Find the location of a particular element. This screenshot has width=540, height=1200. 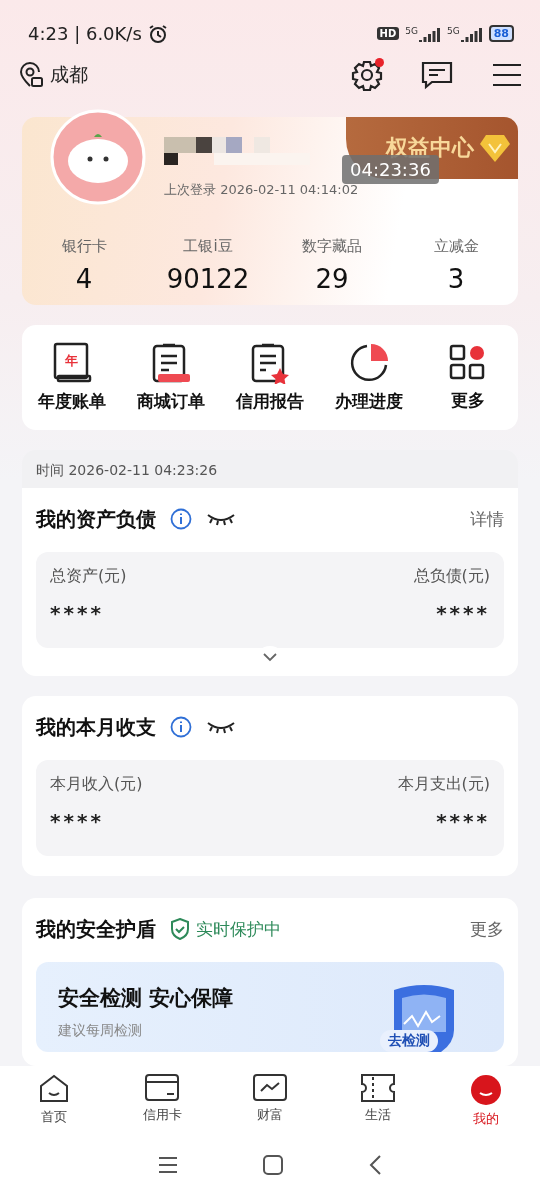

shortcut-item: 商城订单 is located at coordinates (171, 378).